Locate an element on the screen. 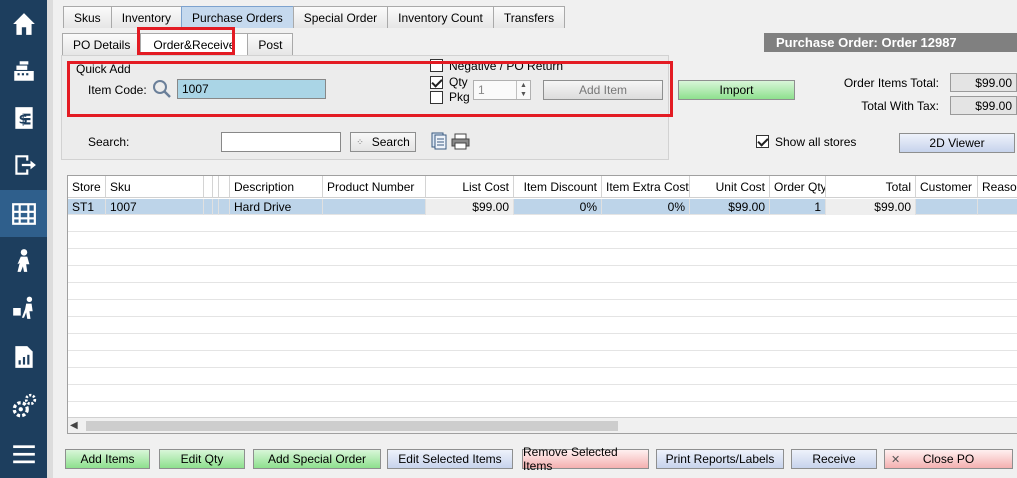 The height and width of the screenshot is (478, 1017). col-product-number: Product Number is located at coordinates (374, 187).